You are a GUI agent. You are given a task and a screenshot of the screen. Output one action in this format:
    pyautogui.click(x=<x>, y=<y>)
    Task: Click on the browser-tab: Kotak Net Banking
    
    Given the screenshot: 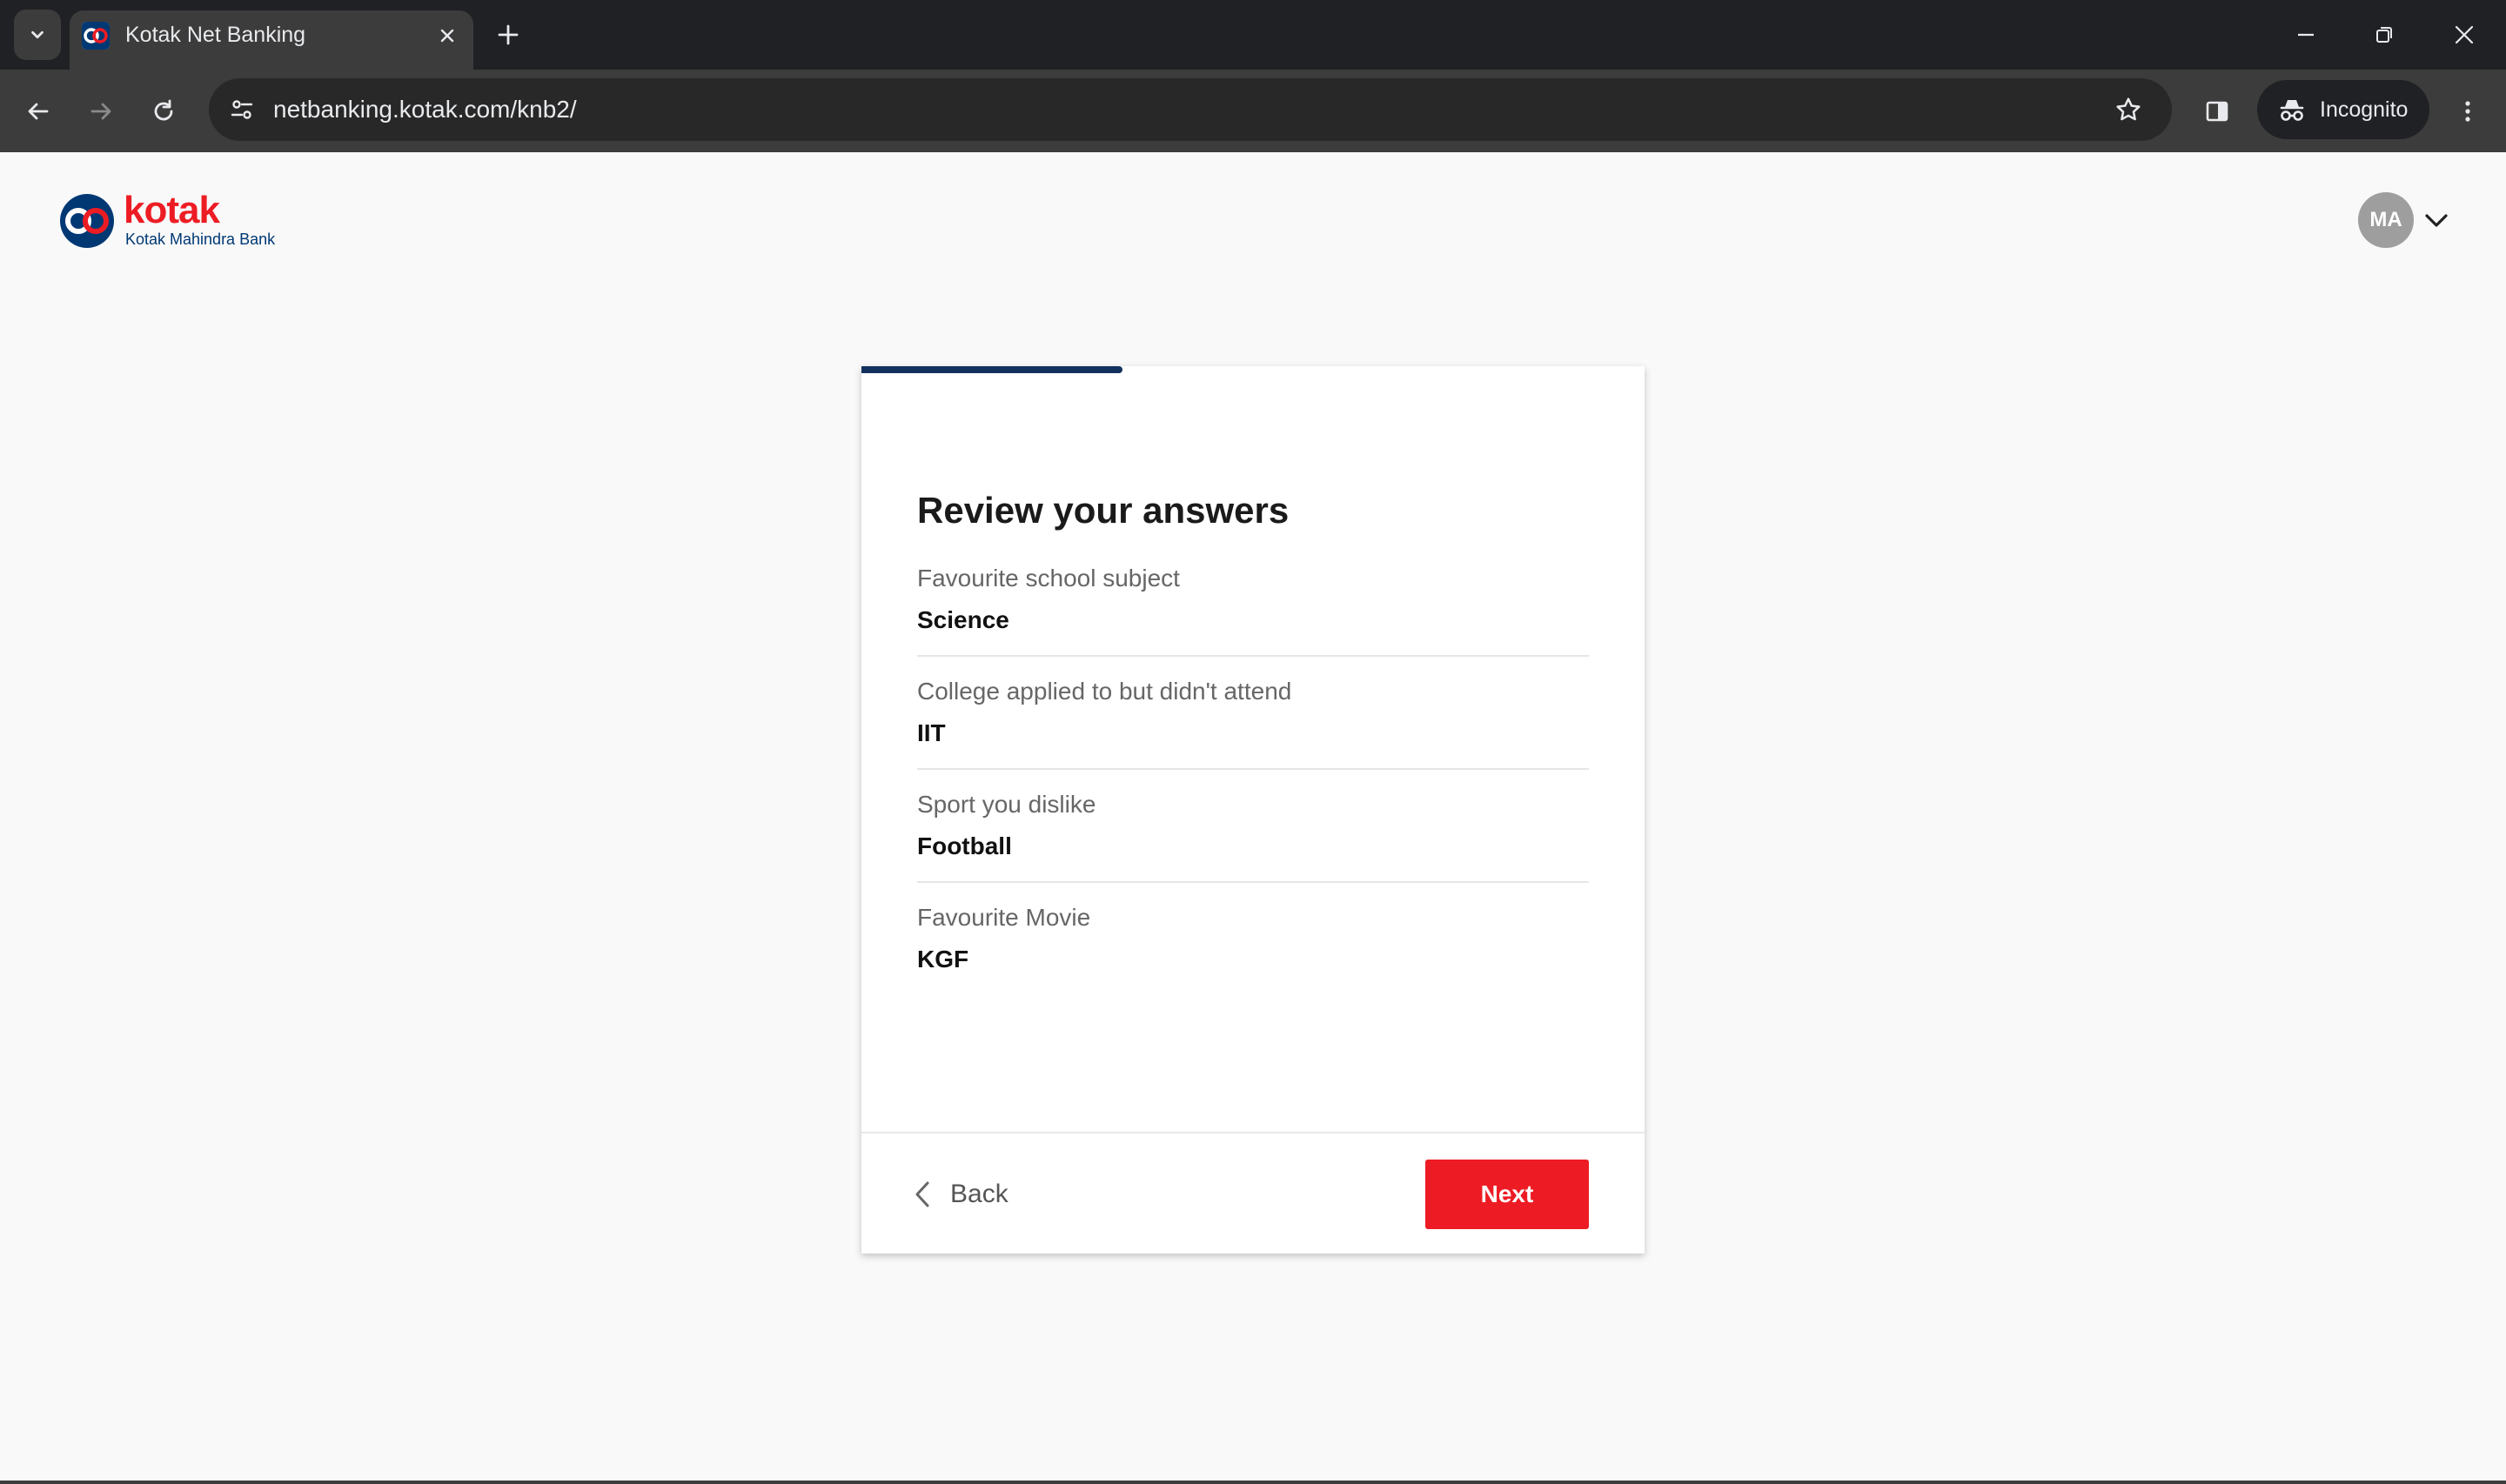 What is the action you would take?
    pyautogui.click(x=271, y=40)
    